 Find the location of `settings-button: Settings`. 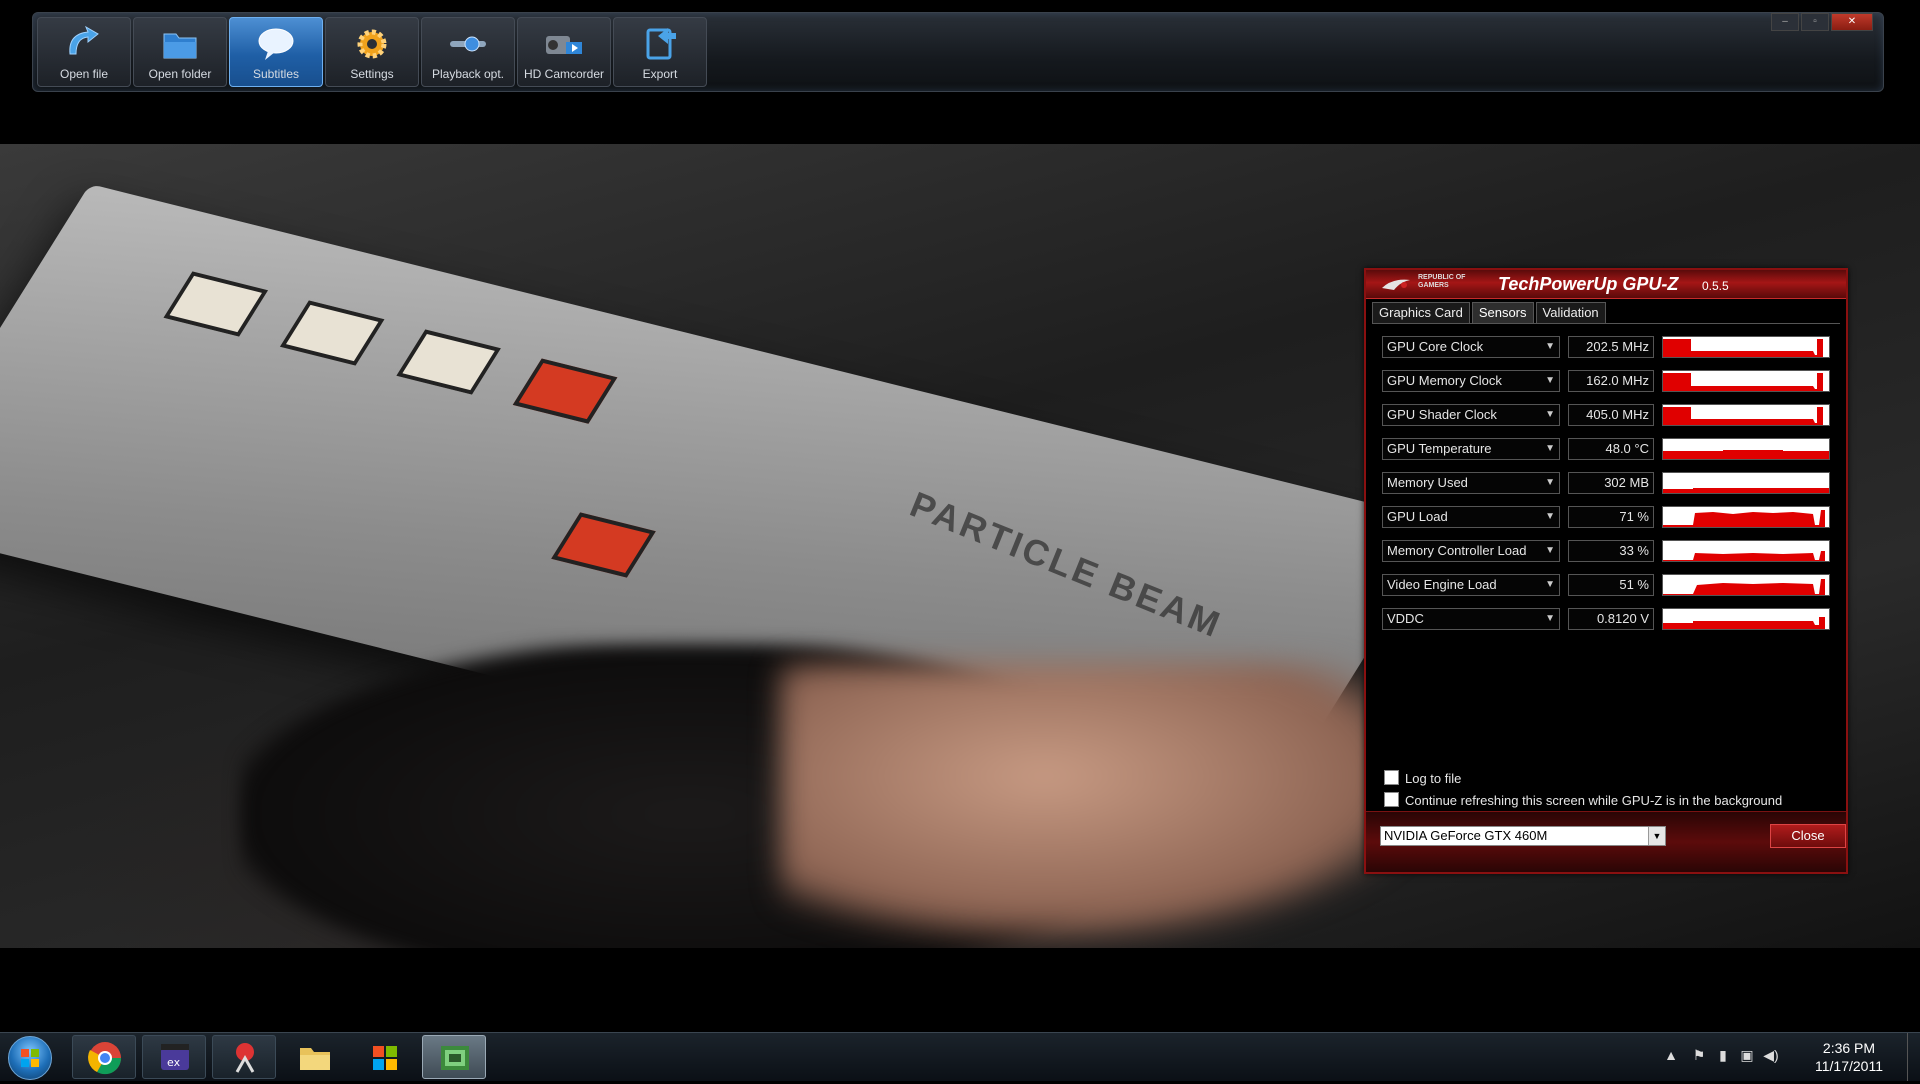

settings-button: Settings is located at coordinates (372, 52).